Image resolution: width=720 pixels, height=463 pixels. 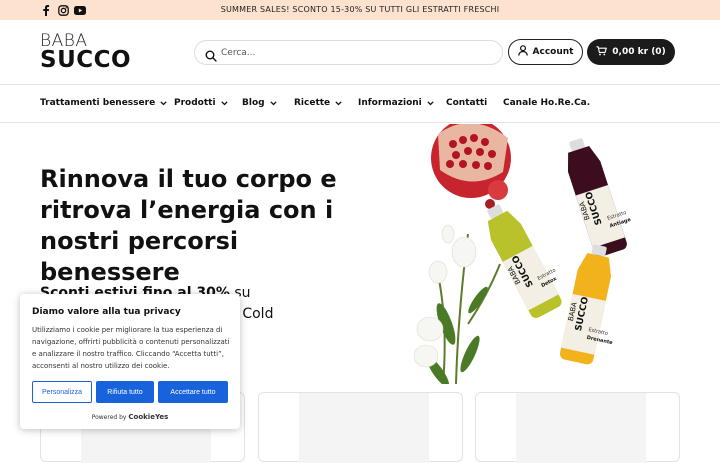 What do you see at coordinates (471, 166) in the screenshot?
I see `pomegranate-image` at bounding box center [471, 166].